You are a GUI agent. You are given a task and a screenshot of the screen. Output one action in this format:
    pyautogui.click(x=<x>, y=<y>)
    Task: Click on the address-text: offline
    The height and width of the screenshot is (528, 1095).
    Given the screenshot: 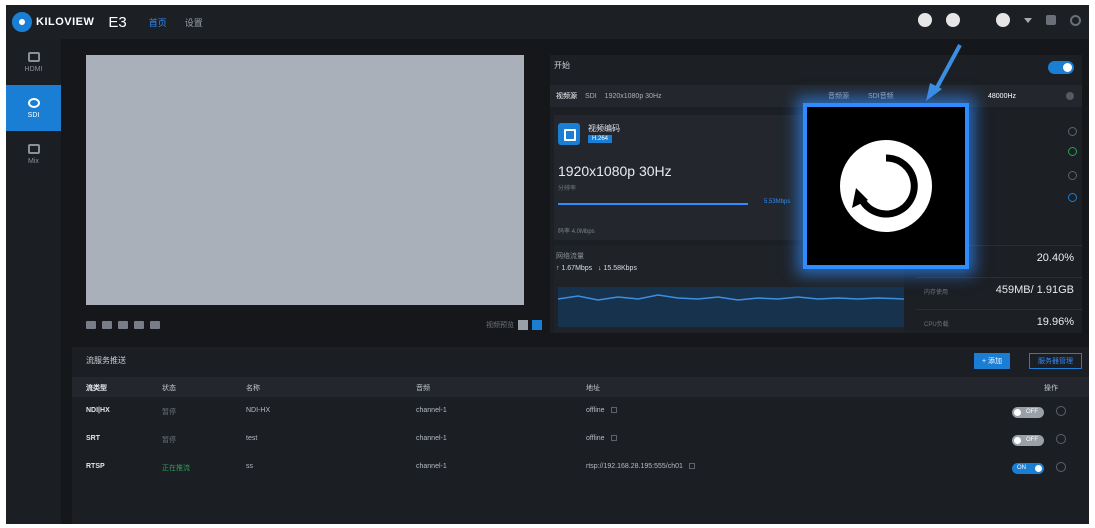 What is the action you would take?
    pyautogui.click(x=595, y=438)
    